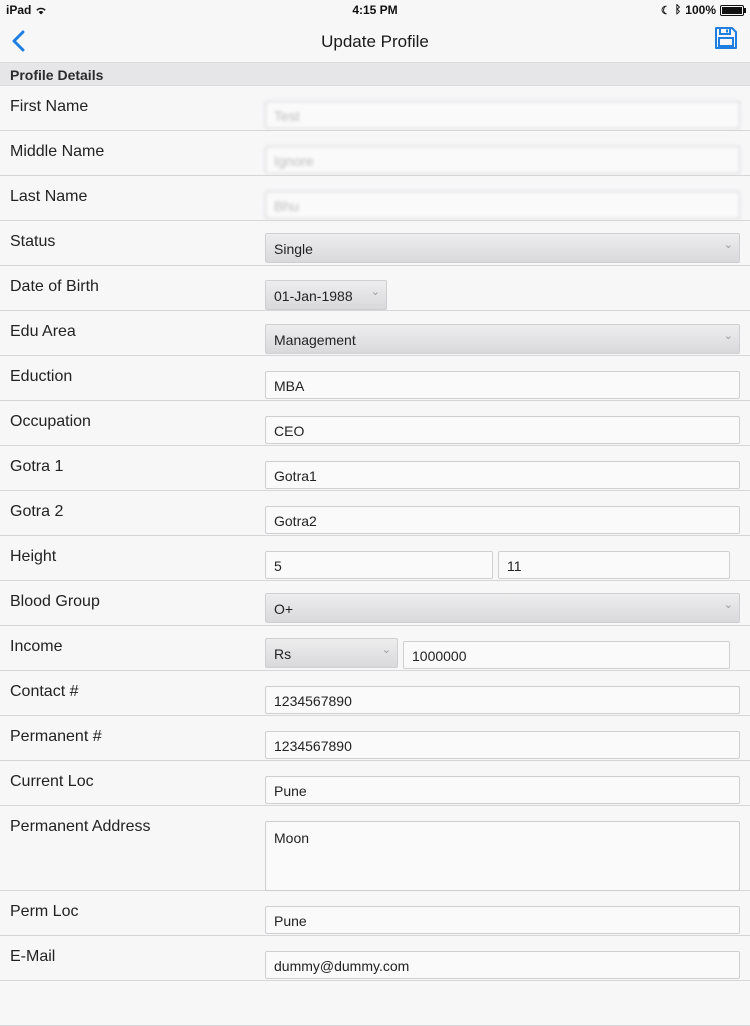 Image resolution: width=750 pixels, height=1026 pixels. What do you see at coordinates (56, 736) in the screenshot?
I see `permanent-label: Permanent #` at bounding box center [56, 736].